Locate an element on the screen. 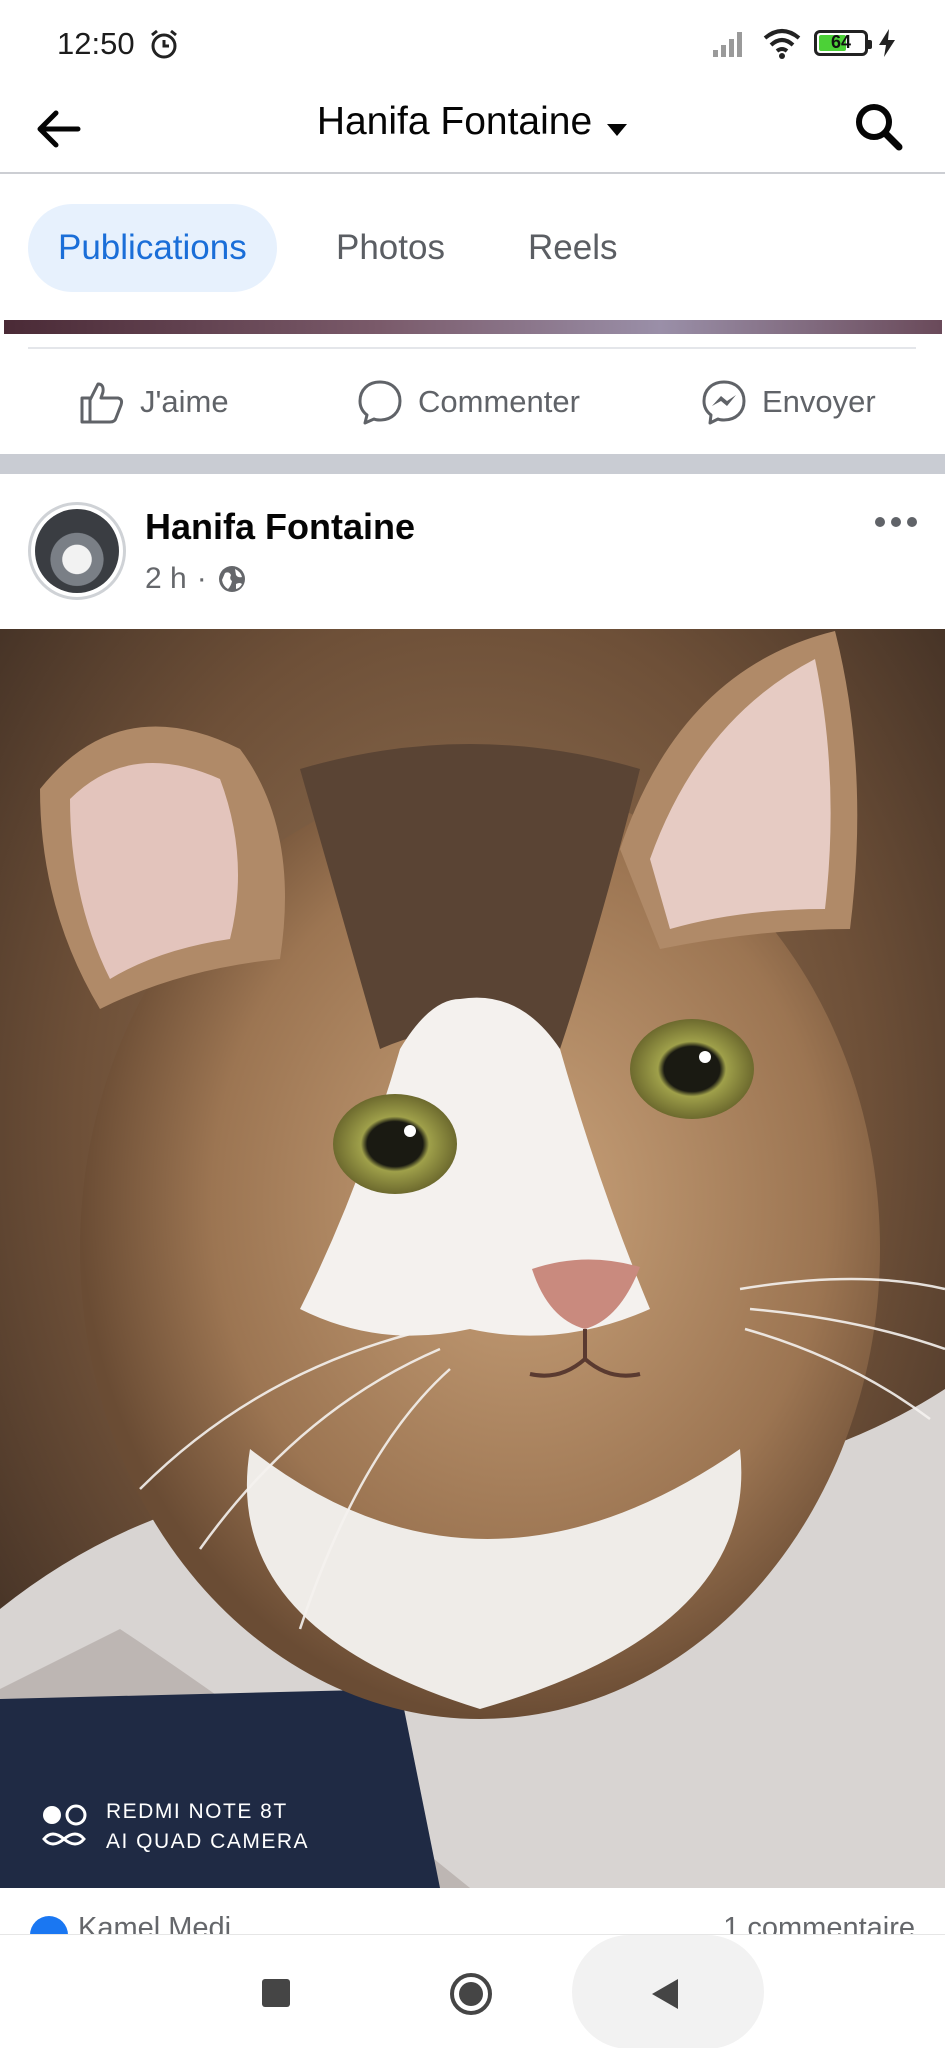  profile-switcher: Hanifa Fontaine is located at coordinates (472, 122).